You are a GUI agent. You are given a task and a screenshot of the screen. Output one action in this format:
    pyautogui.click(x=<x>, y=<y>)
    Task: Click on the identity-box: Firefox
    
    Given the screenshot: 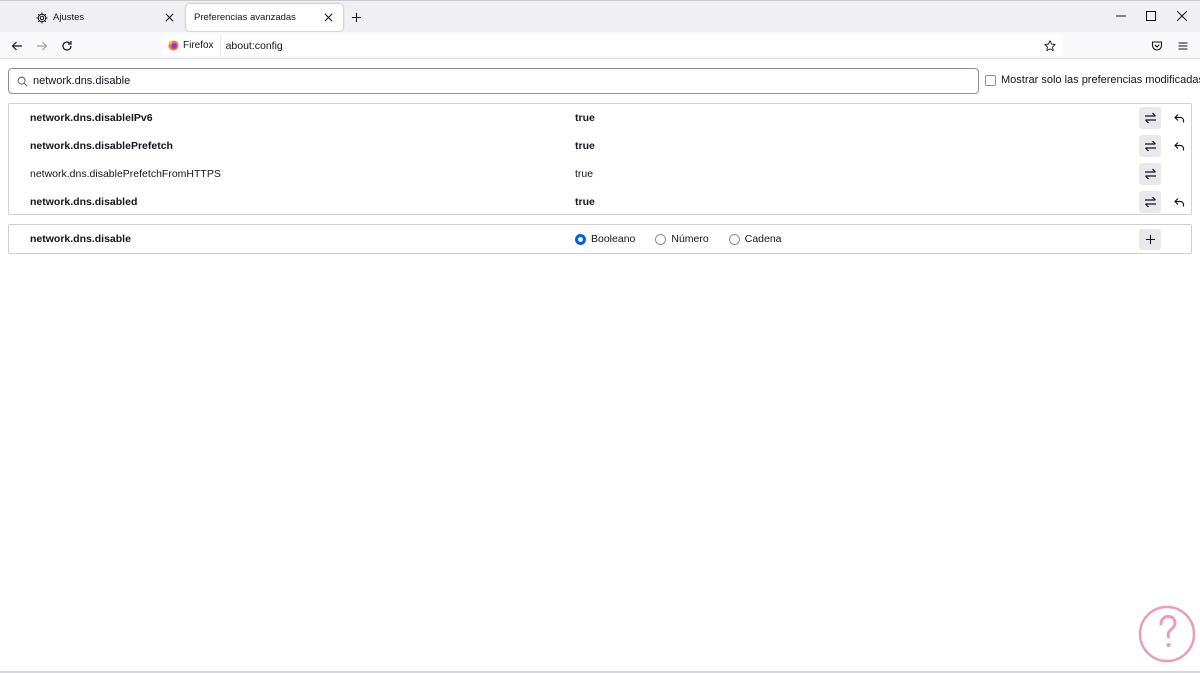 What is the action you would take?
    pyautogui.click(x=191, y=45)
    